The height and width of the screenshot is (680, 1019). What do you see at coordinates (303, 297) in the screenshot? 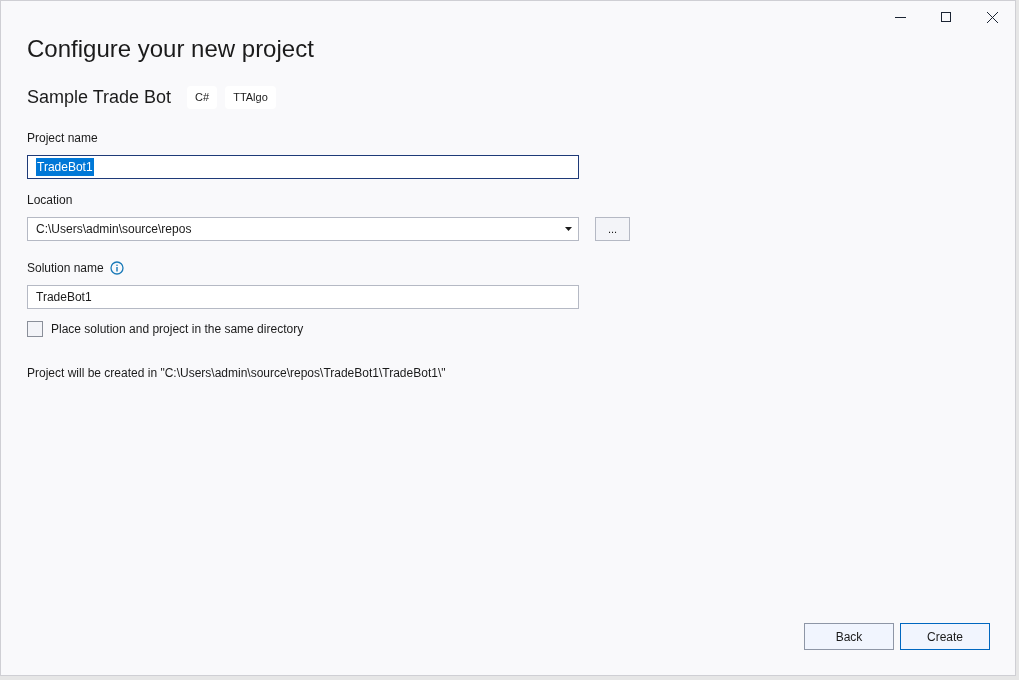
I see `solution-name-field: TradeBot1` at bounding box center [303, 297].